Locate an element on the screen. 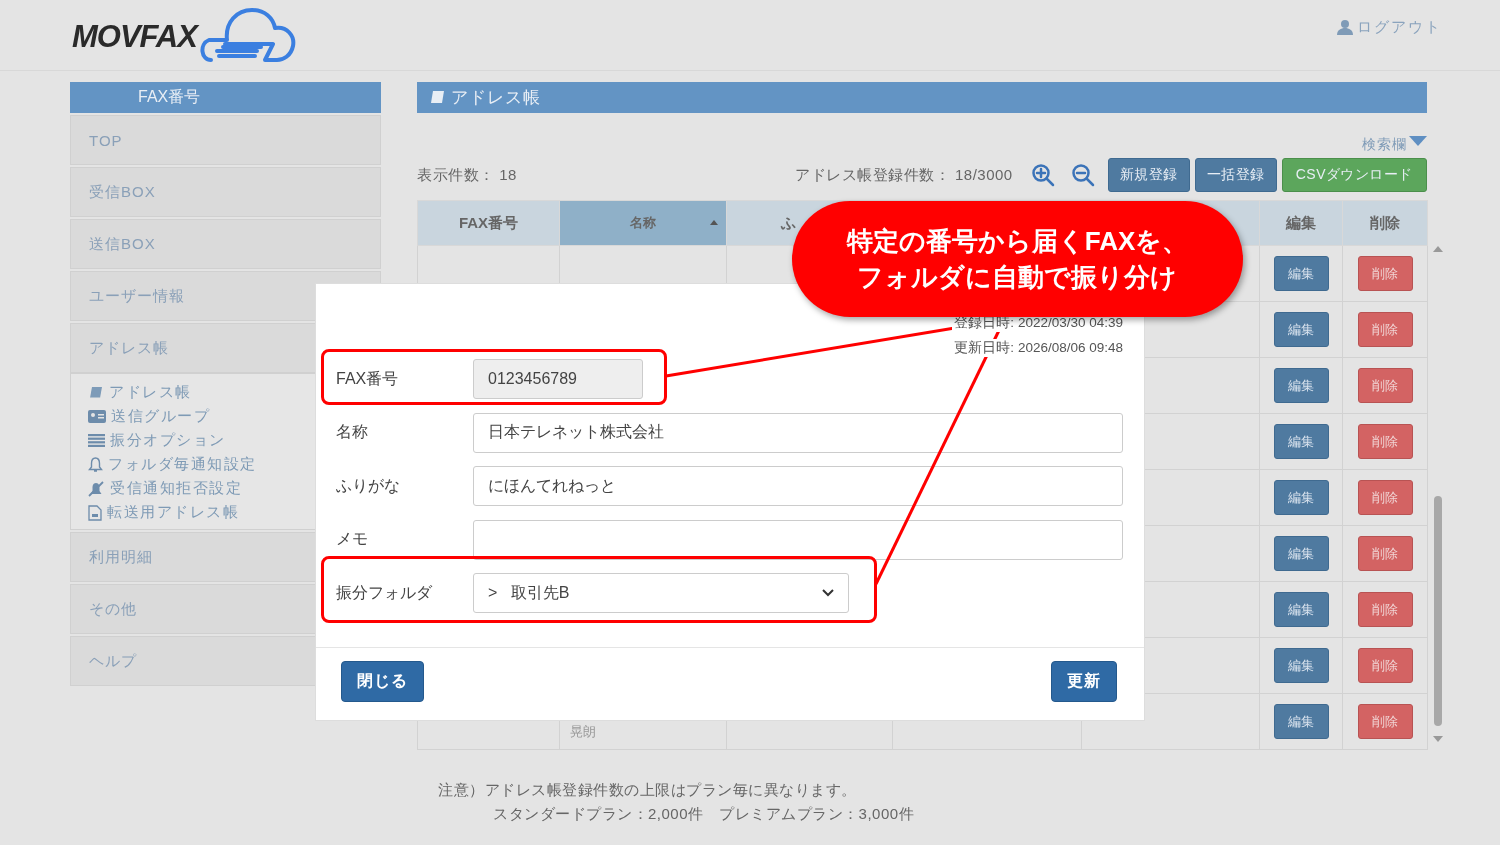 The width and height of the screenshot is (1500, 845). column-header: 編集 is located at coordinates (1301, 223).